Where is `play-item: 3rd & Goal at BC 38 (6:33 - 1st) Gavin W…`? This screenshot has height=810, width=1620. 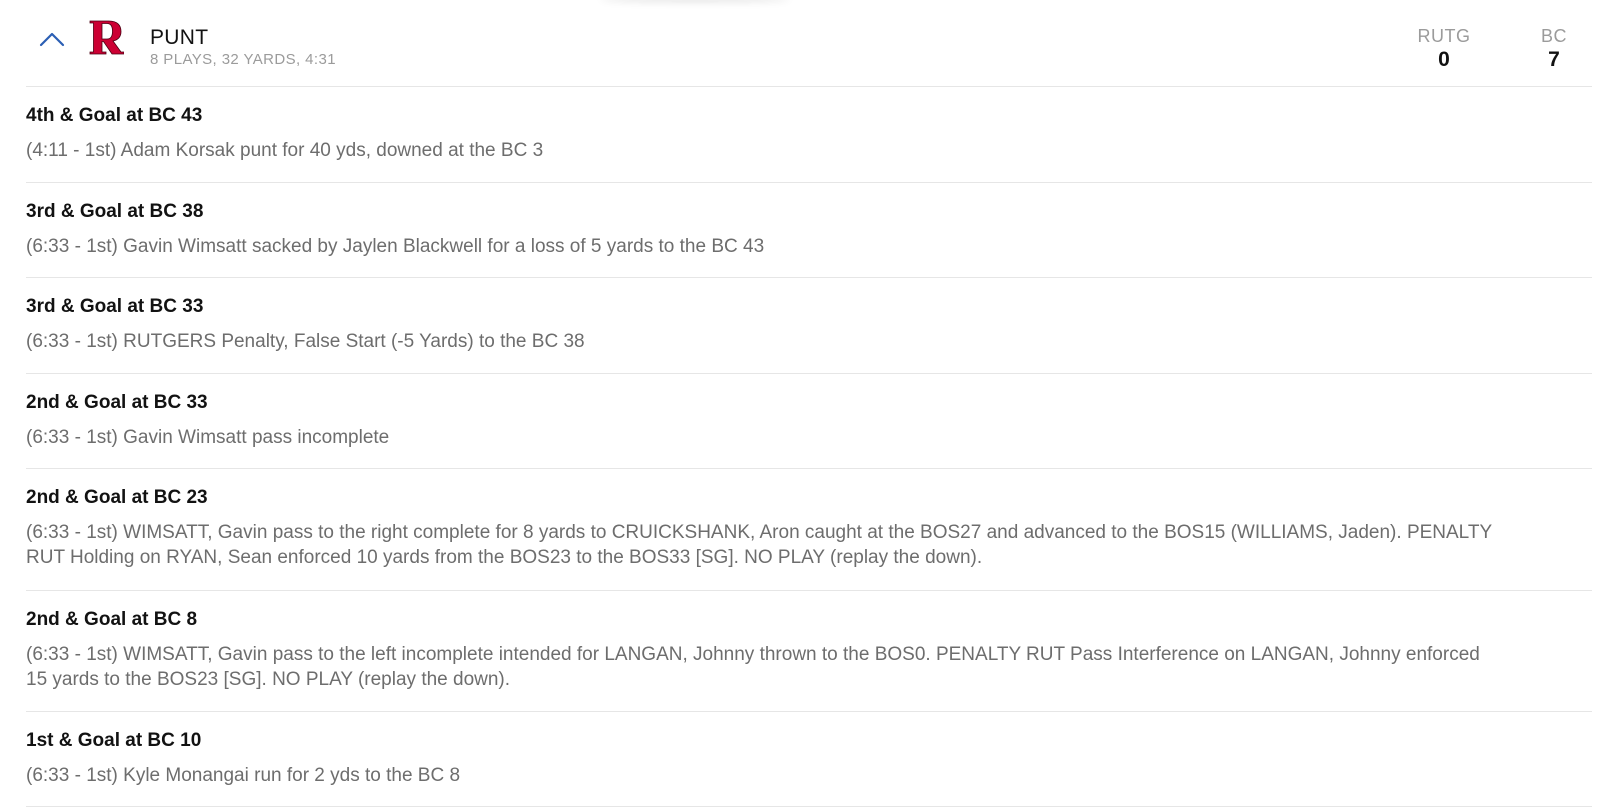
play-item: 3rd & Goal at BC 38 (6:33 - 1st) Gavin W… is located at coordinates (809, 230).